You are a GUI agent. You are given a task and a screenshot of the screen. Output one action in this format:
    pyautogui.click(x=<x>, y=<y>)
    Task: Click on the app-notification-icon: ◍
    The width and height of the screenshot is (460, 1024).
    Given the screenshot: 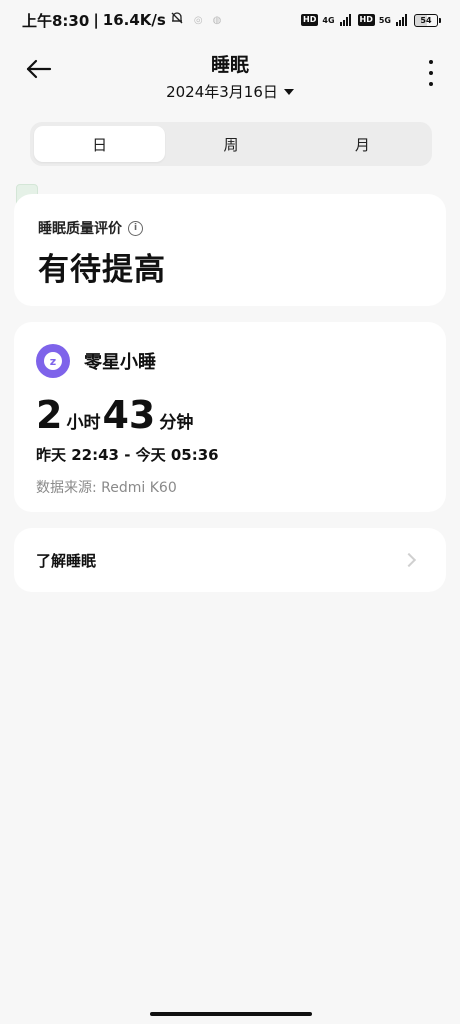 What is the action you would take?
    pyautogui.click(x=217, y=20)
    